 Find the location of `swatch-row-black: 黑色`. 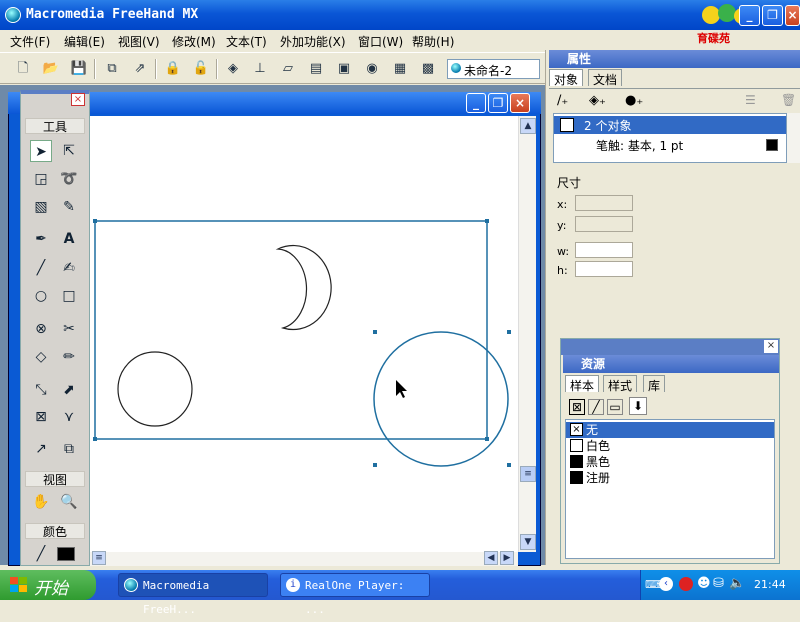

swatch-row-black: 黑色 is located at coordinates (670, 462).